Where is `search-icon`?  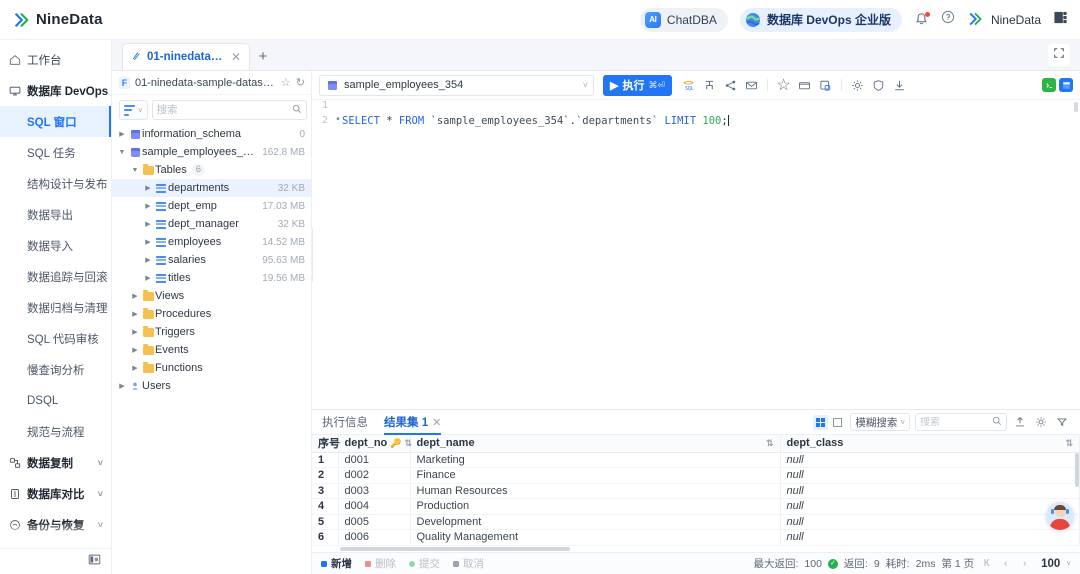
search-icon is located at coordinates (297, 110).